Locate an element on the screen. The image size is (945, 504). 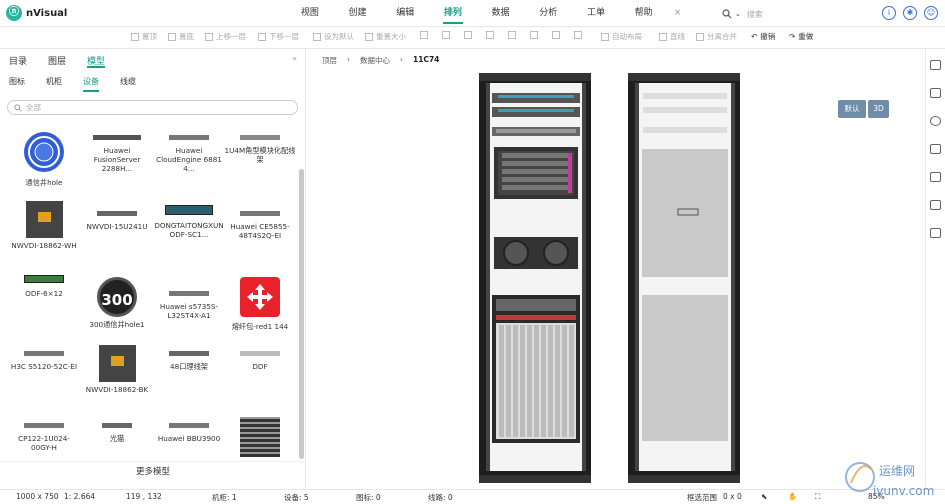
distribute-v-button is located at coordinates (579, 35).